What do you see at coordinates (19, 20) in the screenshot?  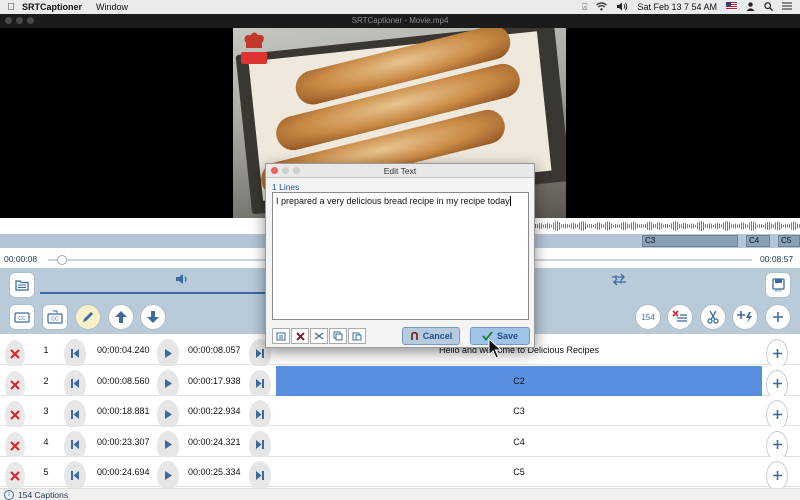 I see `window-minimize-button` at bounding box center [19, 20].